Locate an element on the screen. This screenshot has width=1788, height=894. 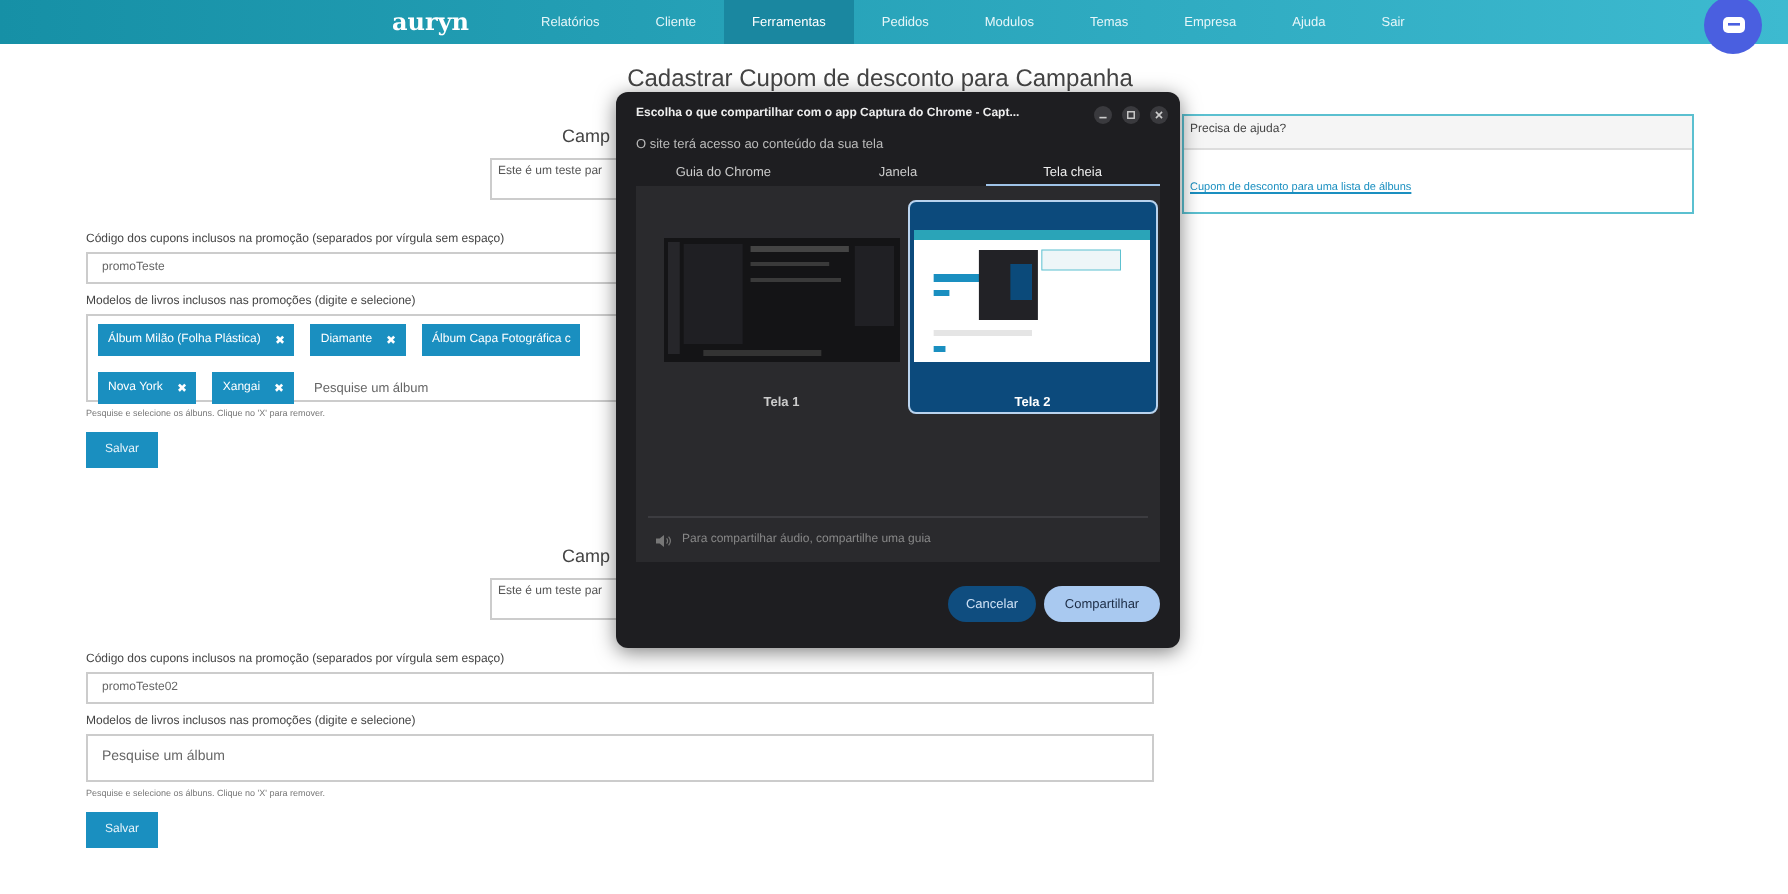
page-title: Cadastrar Cupom de desconto para Campanha is located at coordinates (880, 78).